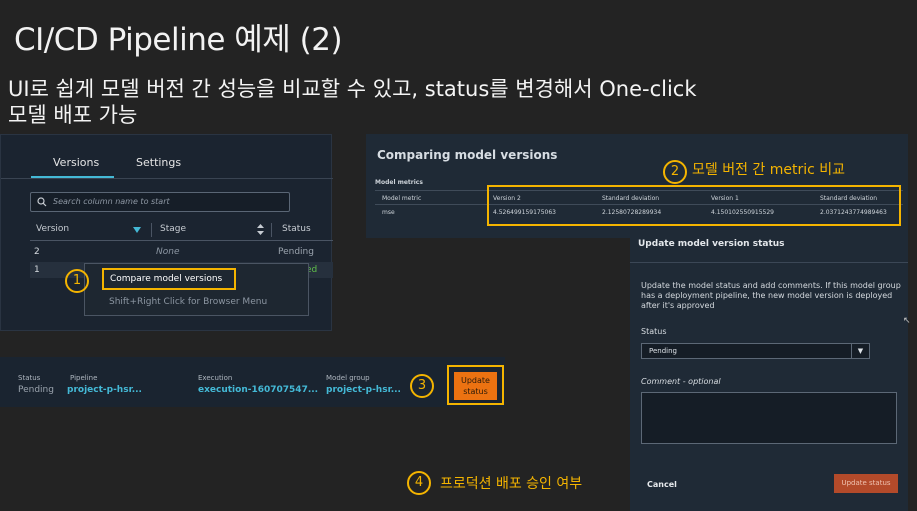  What do you see at coordinates (662, 484) in the screenshot?
I see `cancel-button: Cancel` at bounding box center [662, 484].